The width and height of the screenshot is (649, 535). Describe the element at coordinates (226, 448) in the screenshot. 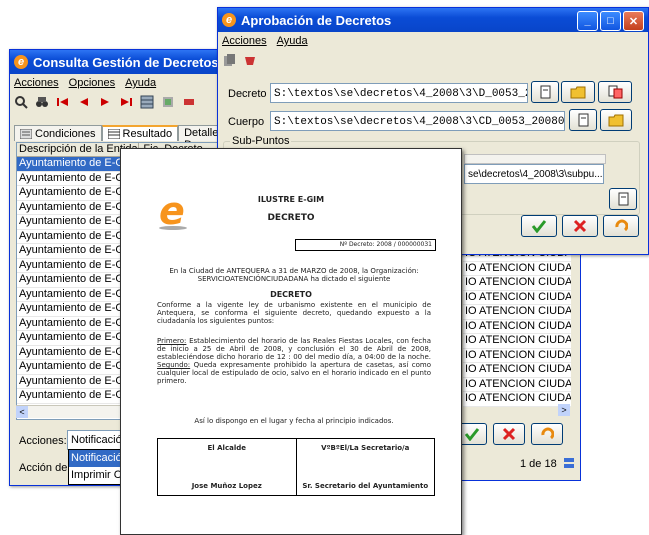

I see `signature-left-title: El Alcalde` at that location.